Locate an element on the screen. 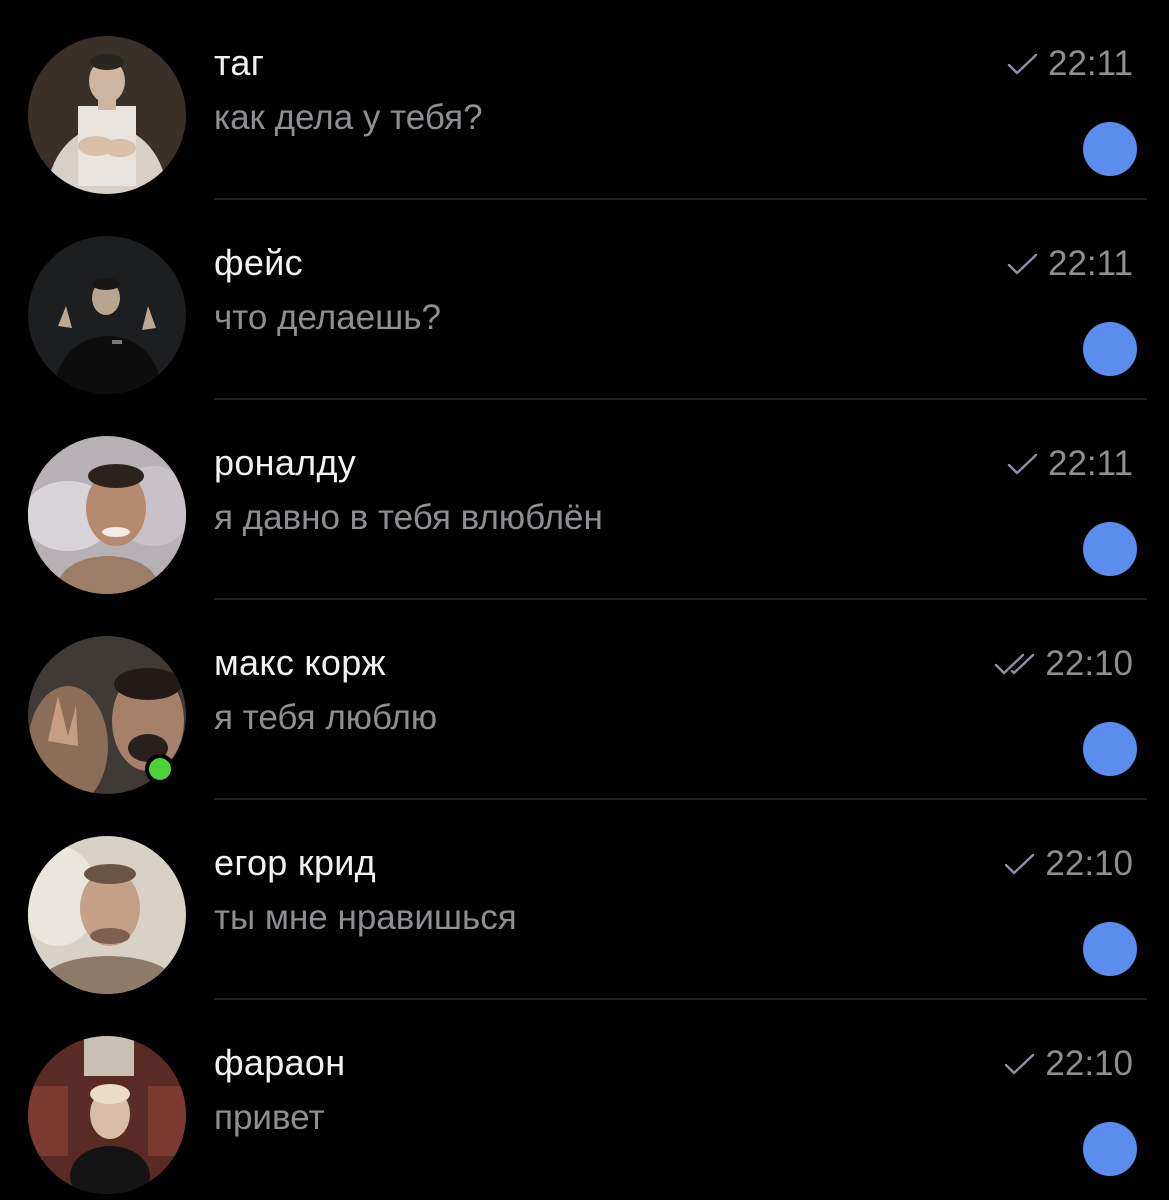  chat-name: таг is located at coordinates (239, 62).